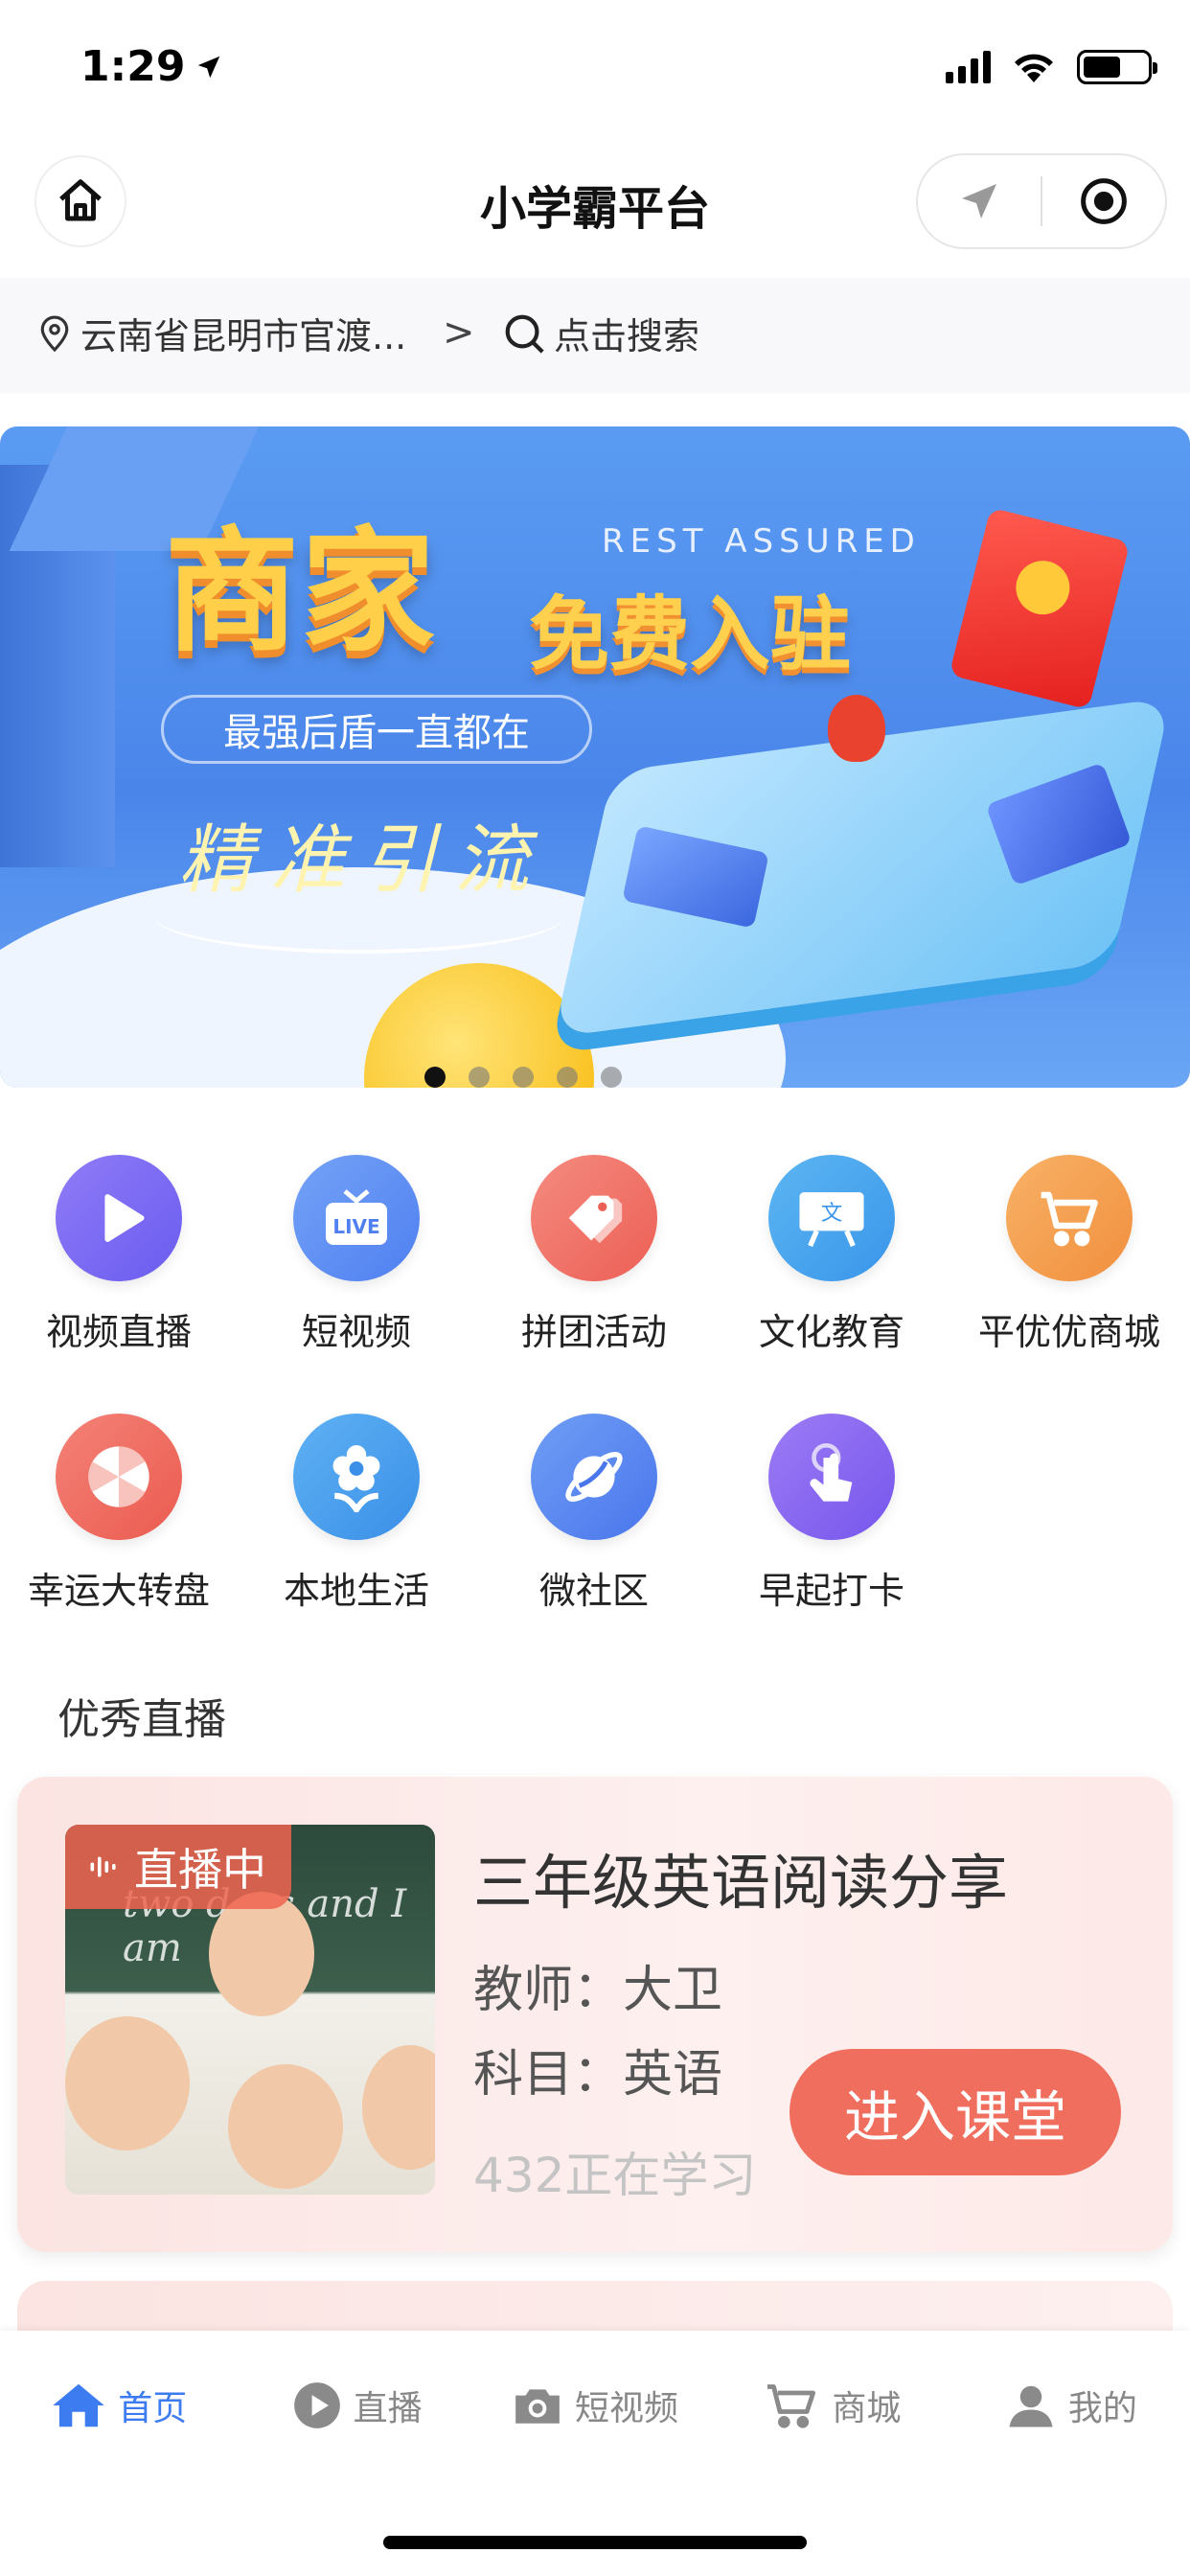  Describe the element at coordinates (302, 593) in the screenshot. I see `banner-title: 商家` at that location.